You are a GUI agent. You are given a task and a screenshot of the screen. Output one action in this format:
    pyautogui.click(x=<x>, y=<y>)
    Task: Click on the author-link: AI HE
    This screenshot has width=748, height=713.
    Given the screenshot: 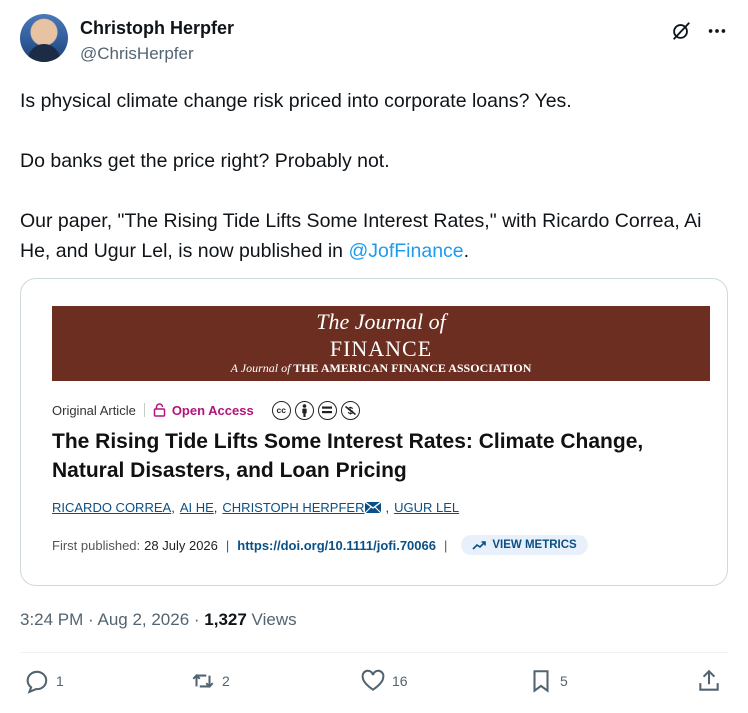 What is the action you would take?
    pyautogui.click(x=197, y=507)
    